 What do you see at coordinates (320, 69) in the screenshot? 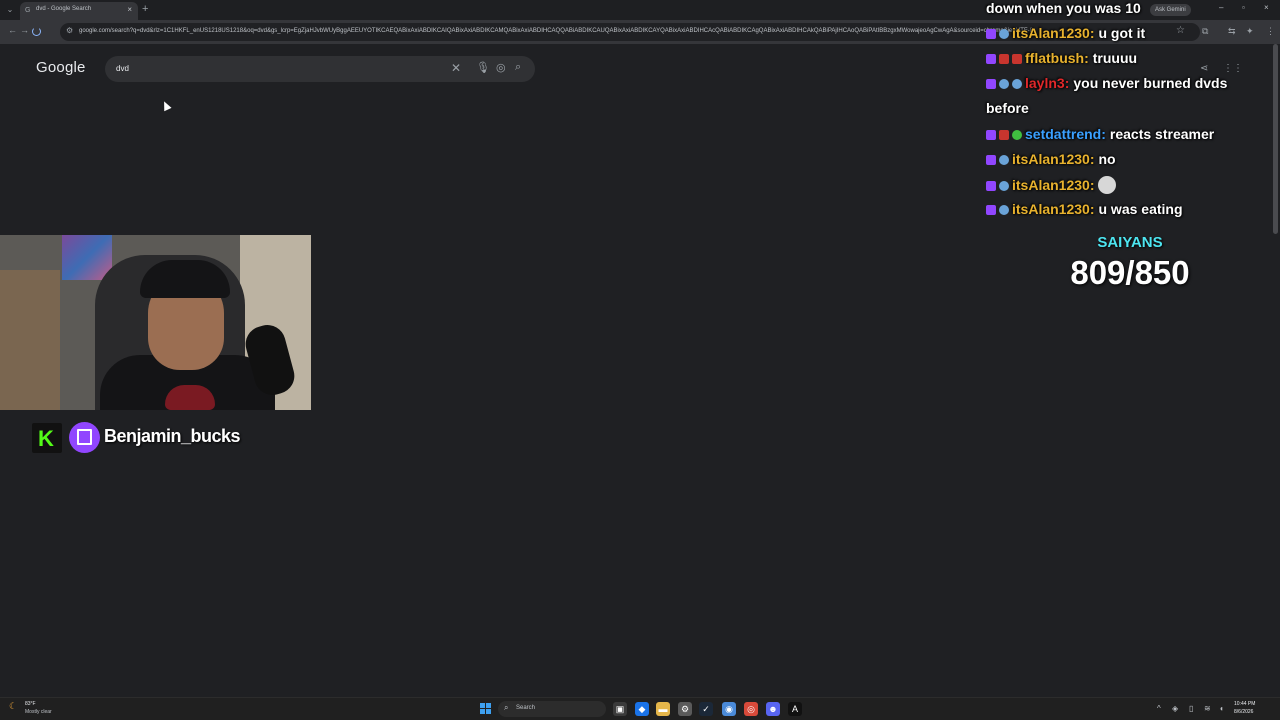
I see `search-input: dvd ✕ 🎙 ◎ ⌕` at bounding box center [320, 69].